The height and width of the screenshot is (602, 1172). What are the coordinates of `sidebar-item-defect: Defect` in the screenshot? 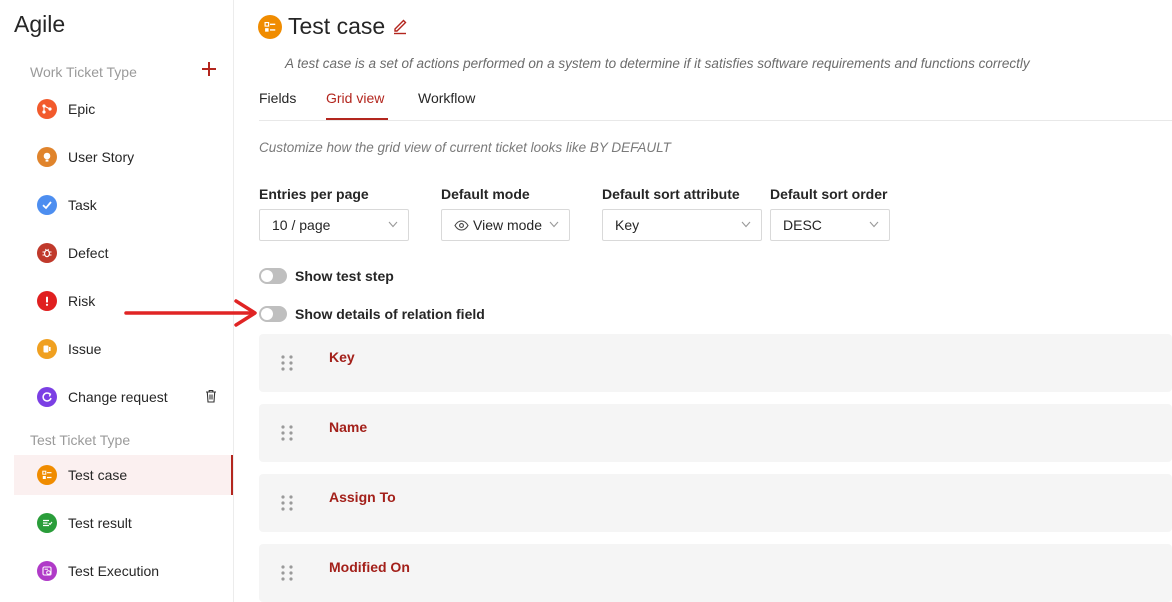 It's located at (123, 253).